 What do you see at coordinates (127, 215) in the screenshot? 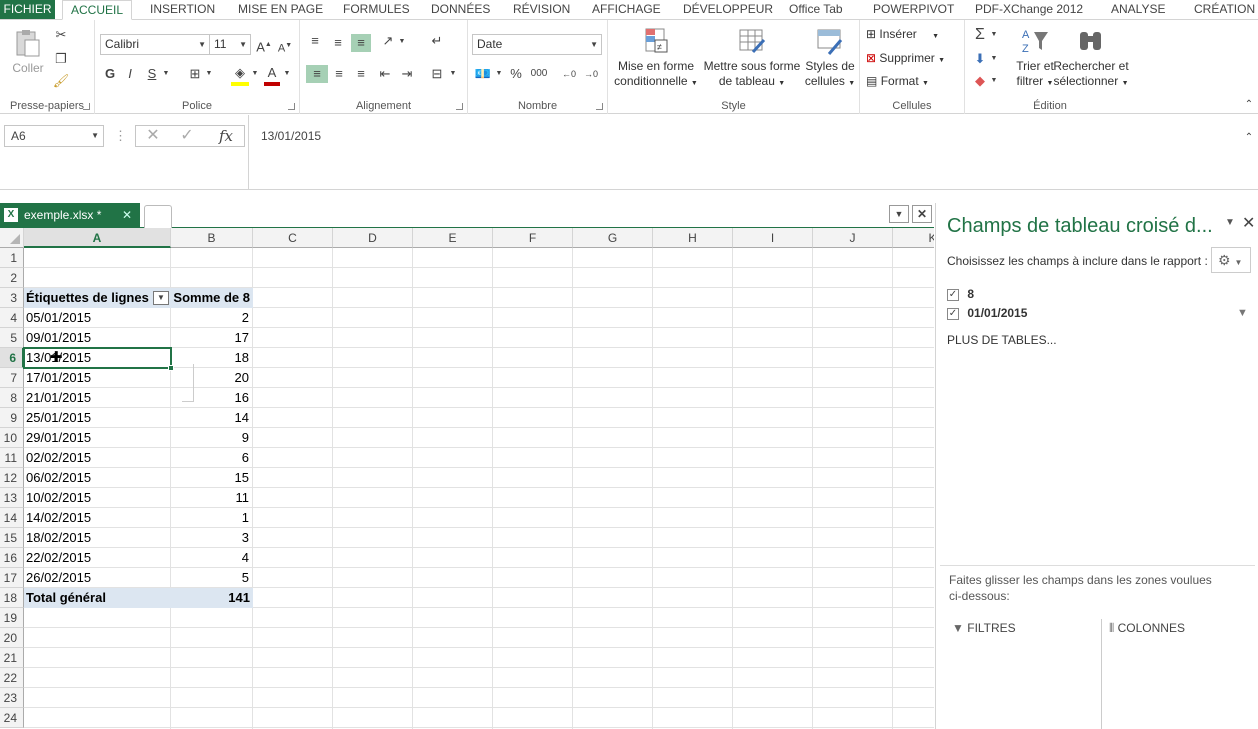
I see `close-tab-icon: ✕` at bounding box center [127, 215].